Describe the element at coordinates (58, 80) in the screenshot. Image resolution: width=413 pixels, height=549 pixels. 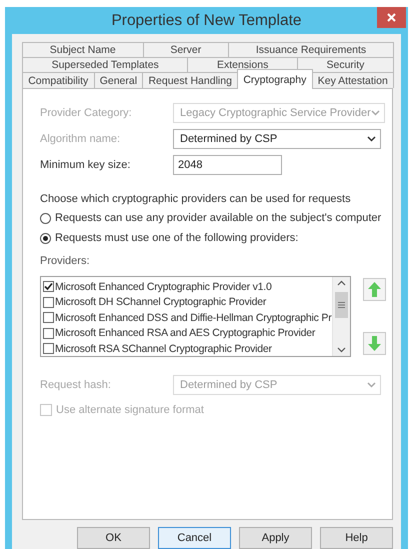
I see `tab: Compatibility` at that location.